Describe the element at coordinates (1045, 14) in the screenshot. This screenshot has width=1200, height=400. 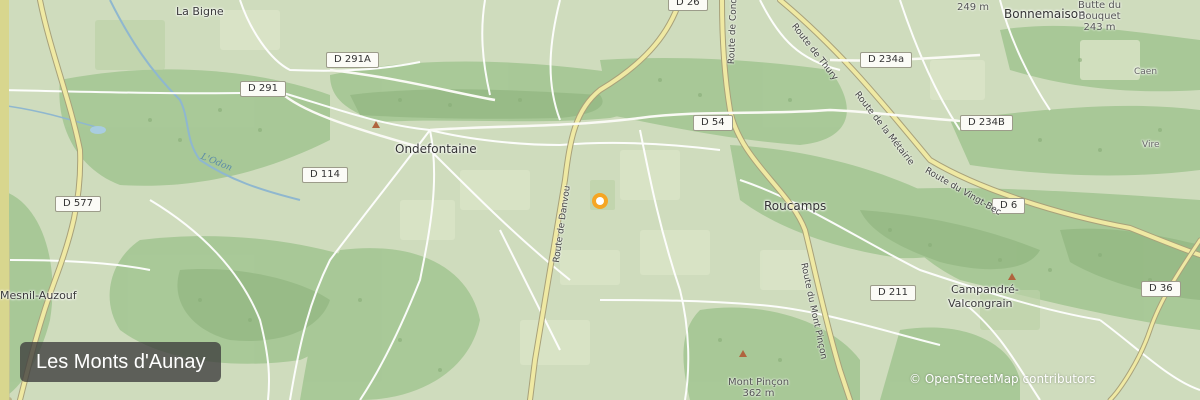
I see `place-label-bonnemaison: Bonnemaison` at that location.